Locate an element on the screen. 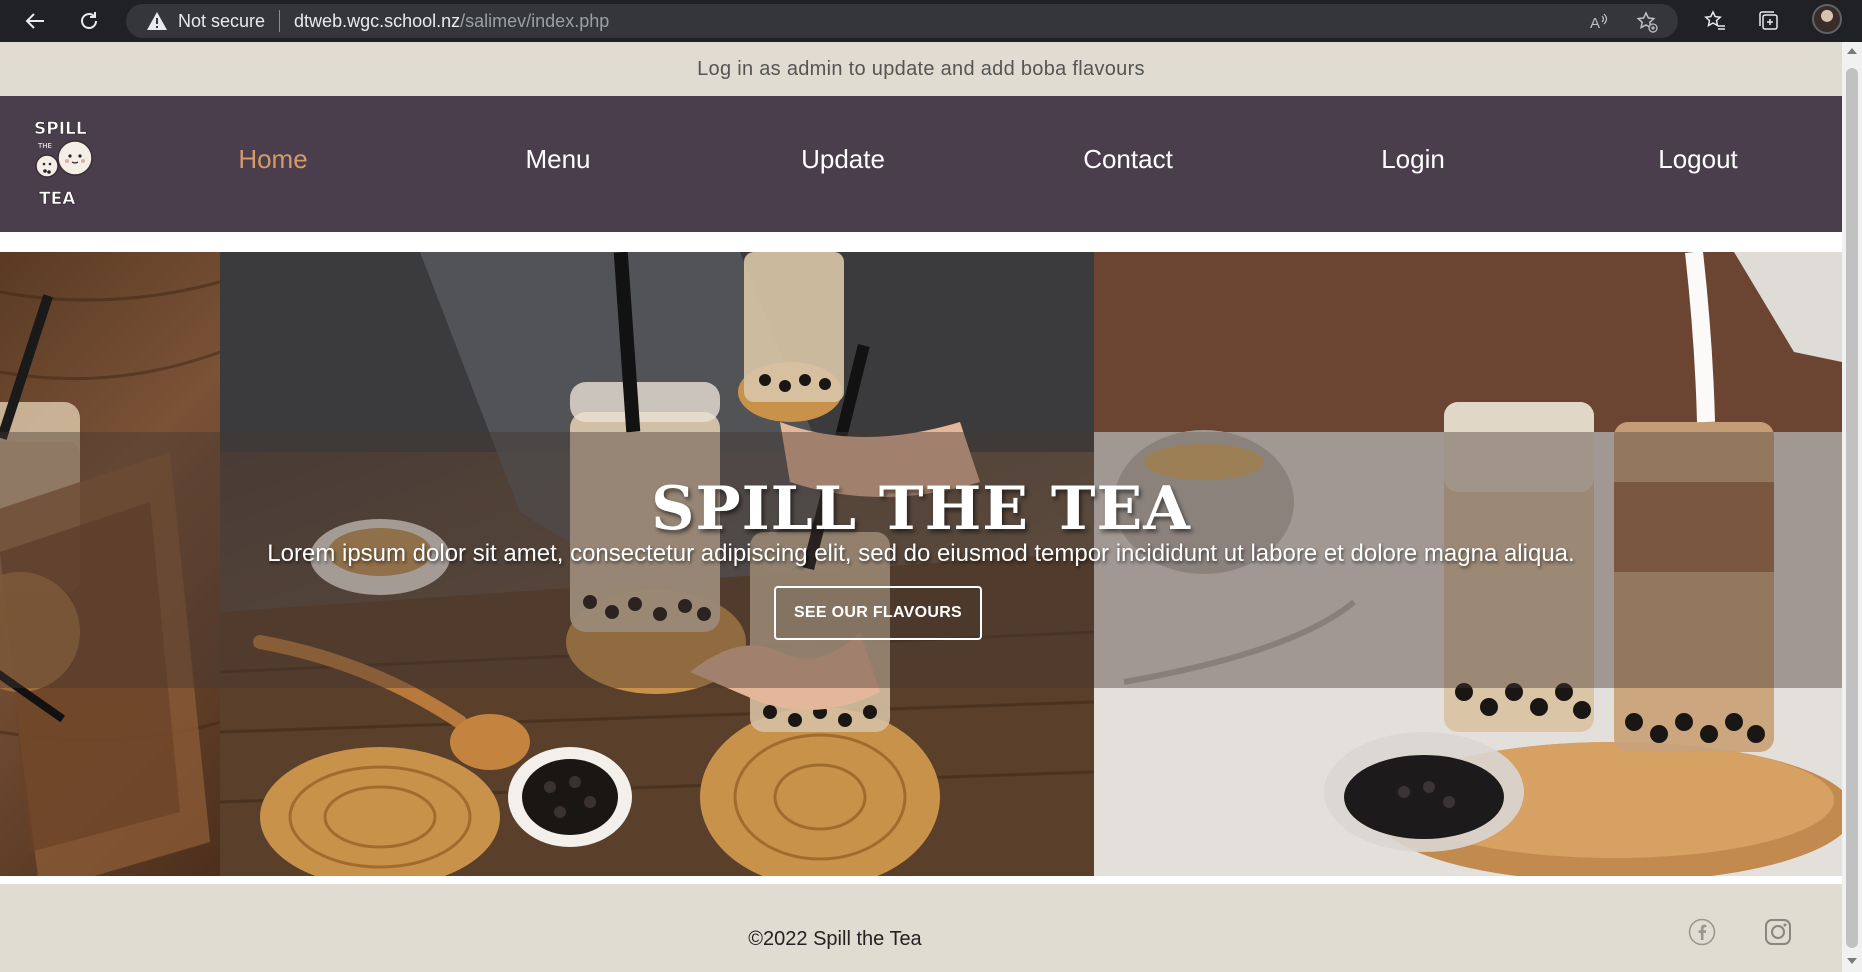  facebook-icon is located at coordinates (1702, 932).